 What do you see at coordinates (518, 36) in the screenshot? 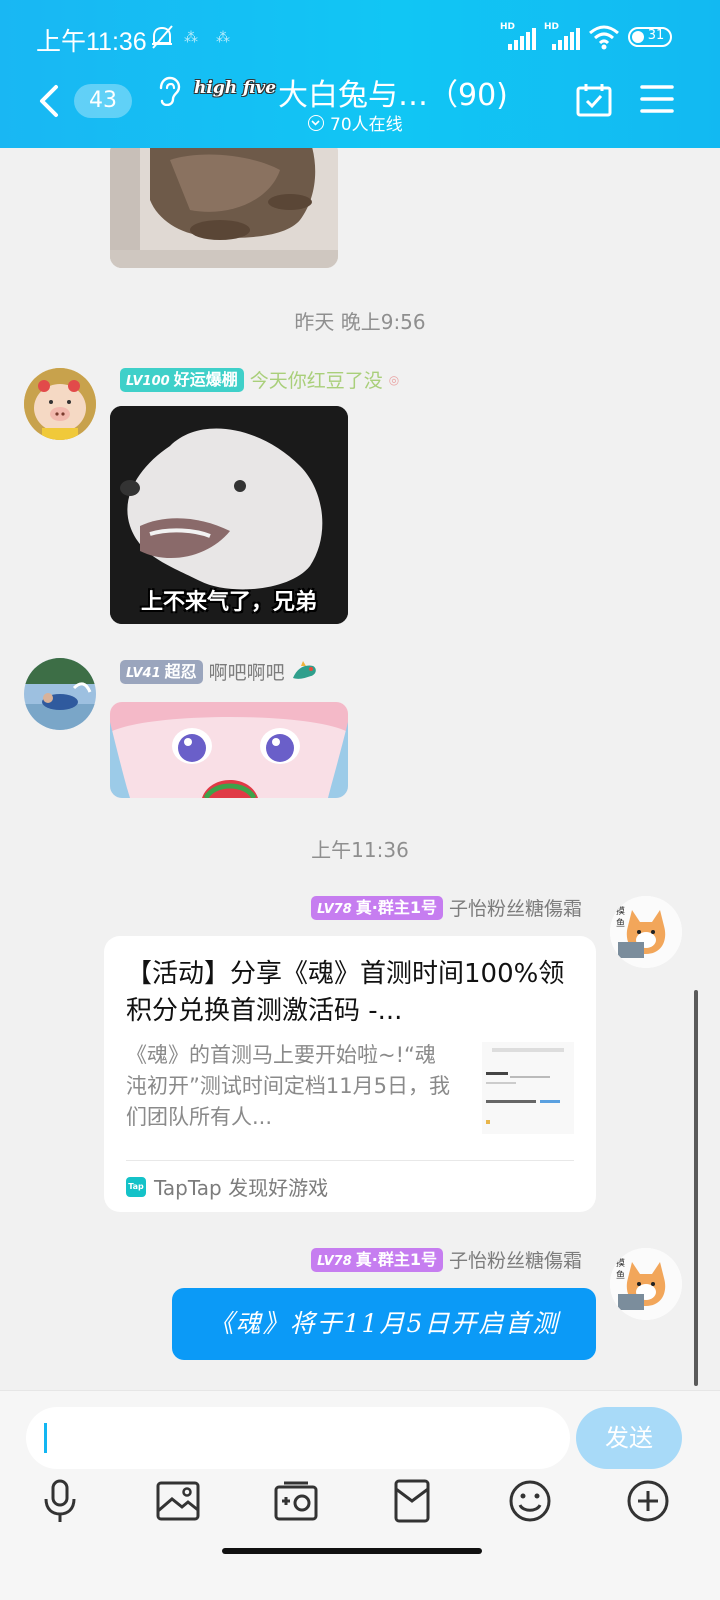
I see `signal-1-icon: HD` at bounding box center [518, 36].